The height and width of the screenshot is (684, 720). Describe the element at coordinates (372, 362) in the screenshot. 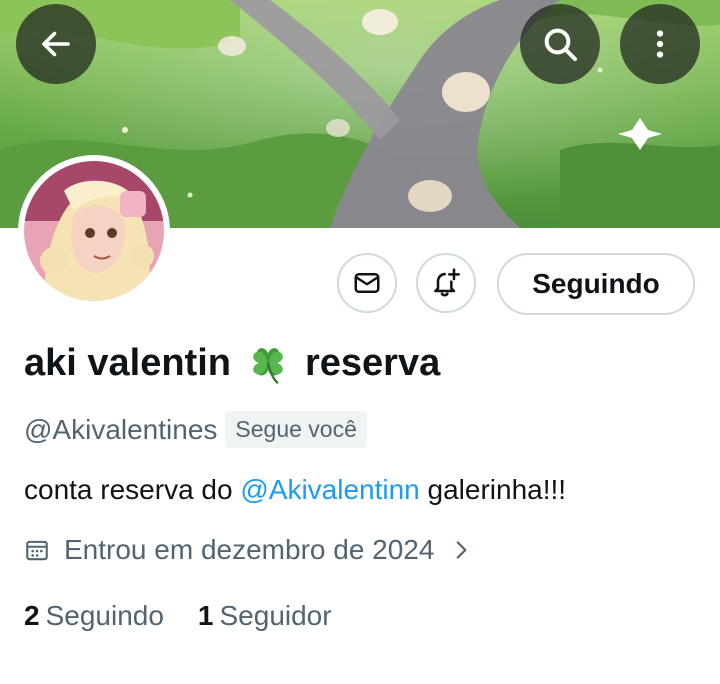

I see `display-name-suffix: reserva` at that location.